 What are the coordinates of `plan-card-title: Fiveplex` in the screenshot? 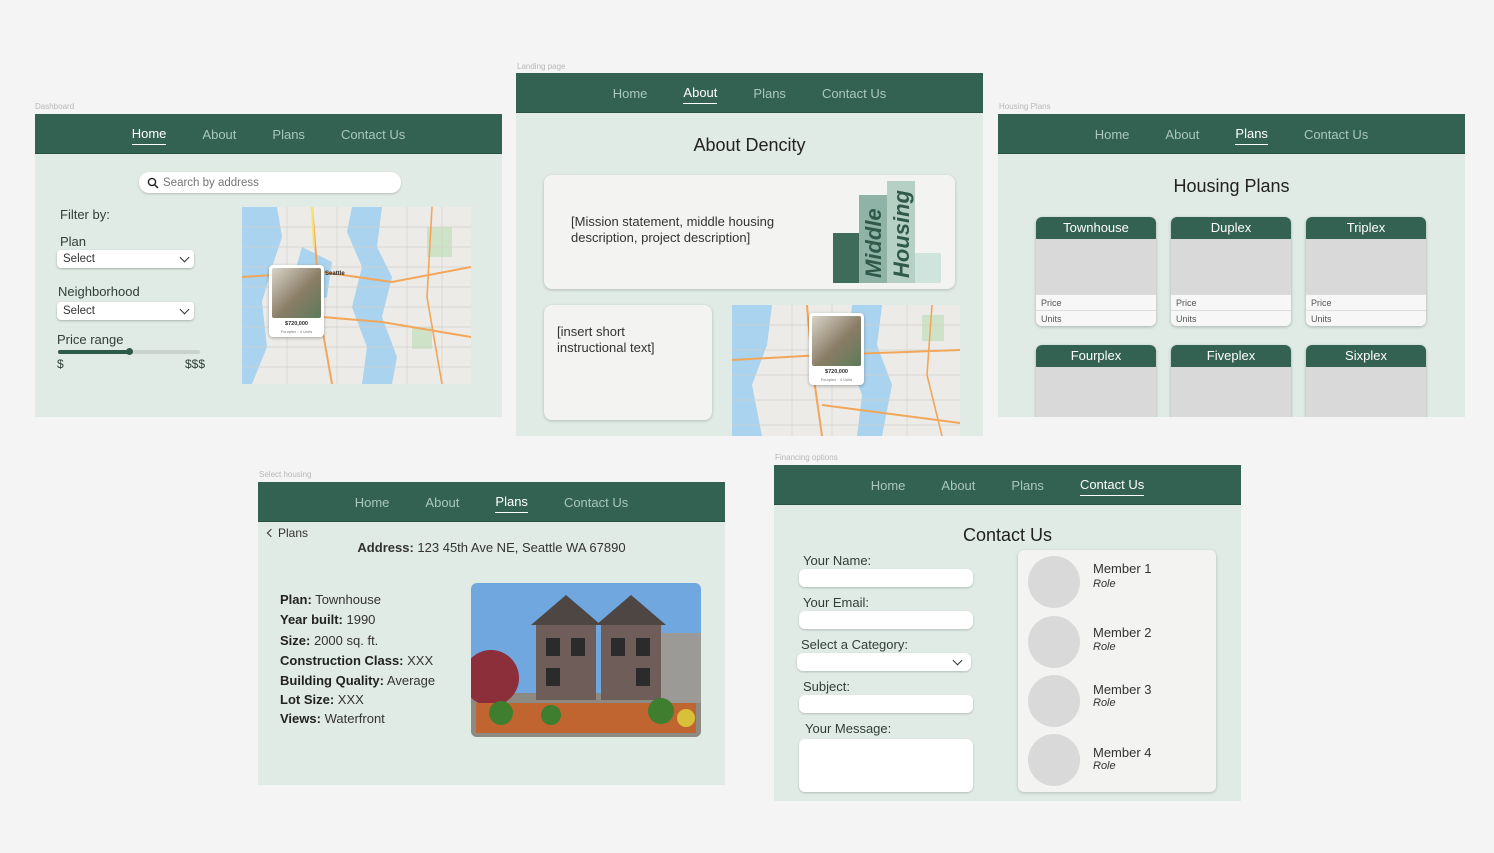 It's located at (1231, 356).